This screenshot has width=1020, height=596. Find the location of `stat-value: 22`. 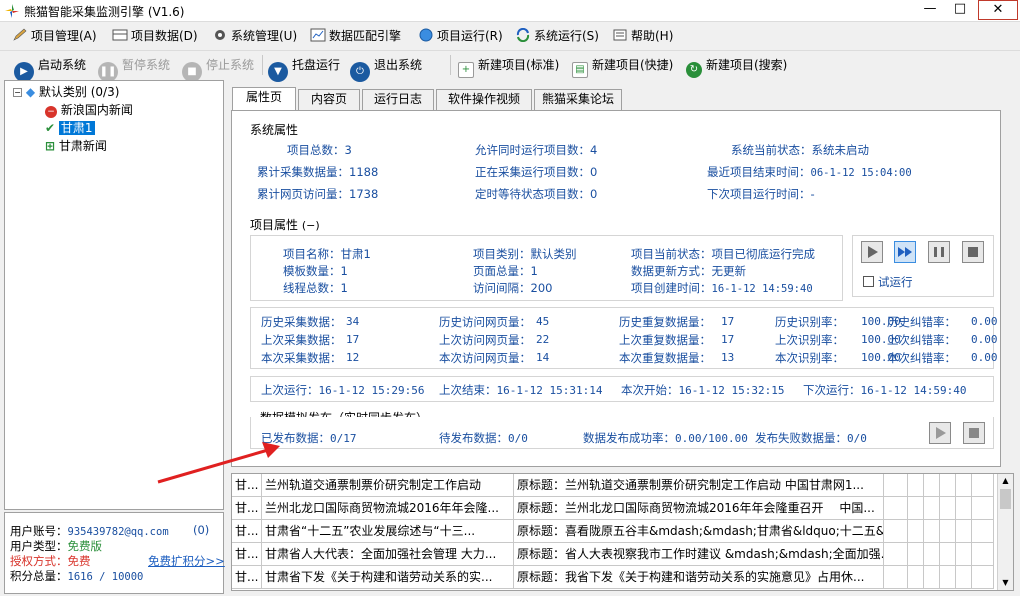

stat-value: 22 is located at coordinates (543, 339).